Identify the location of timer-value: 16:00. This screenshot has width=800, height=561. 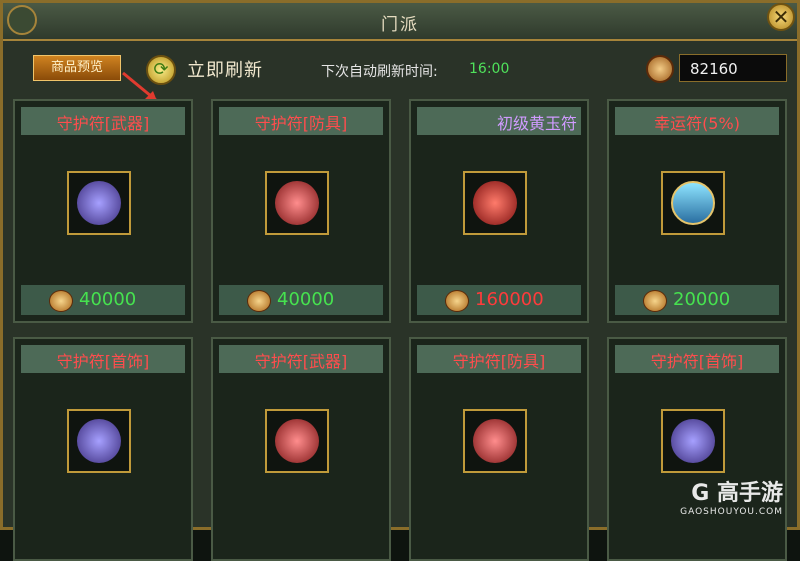
(489, 69).